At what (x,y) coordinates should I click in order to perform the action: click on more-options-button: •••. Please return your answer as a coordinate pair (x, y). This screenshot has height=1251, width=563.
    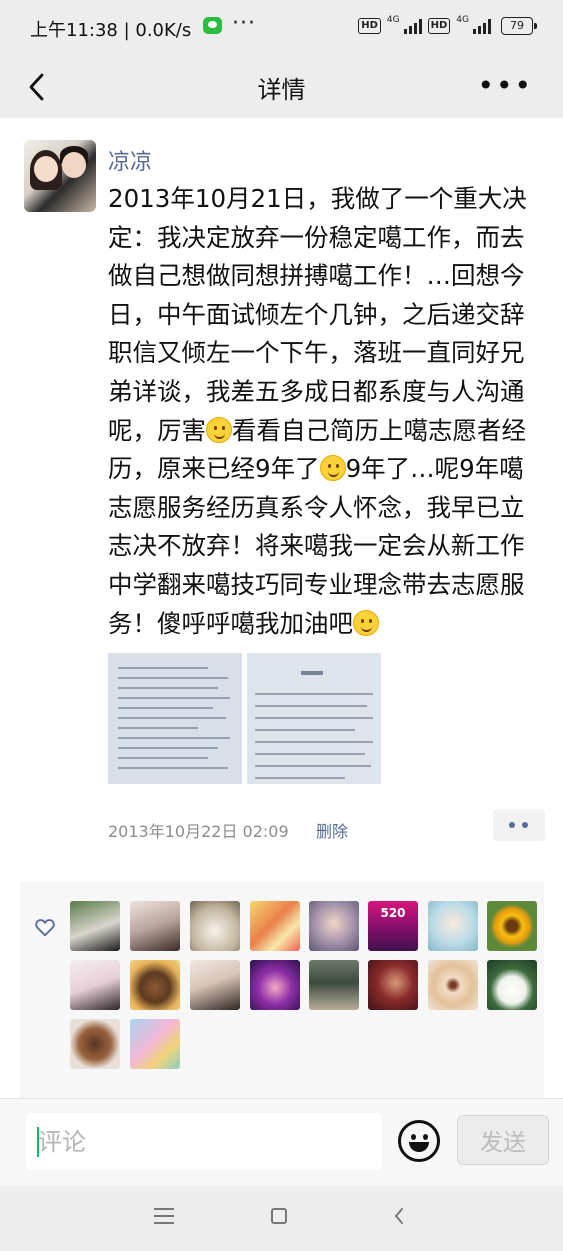
    Looking at the image, I should click on (505, 86).